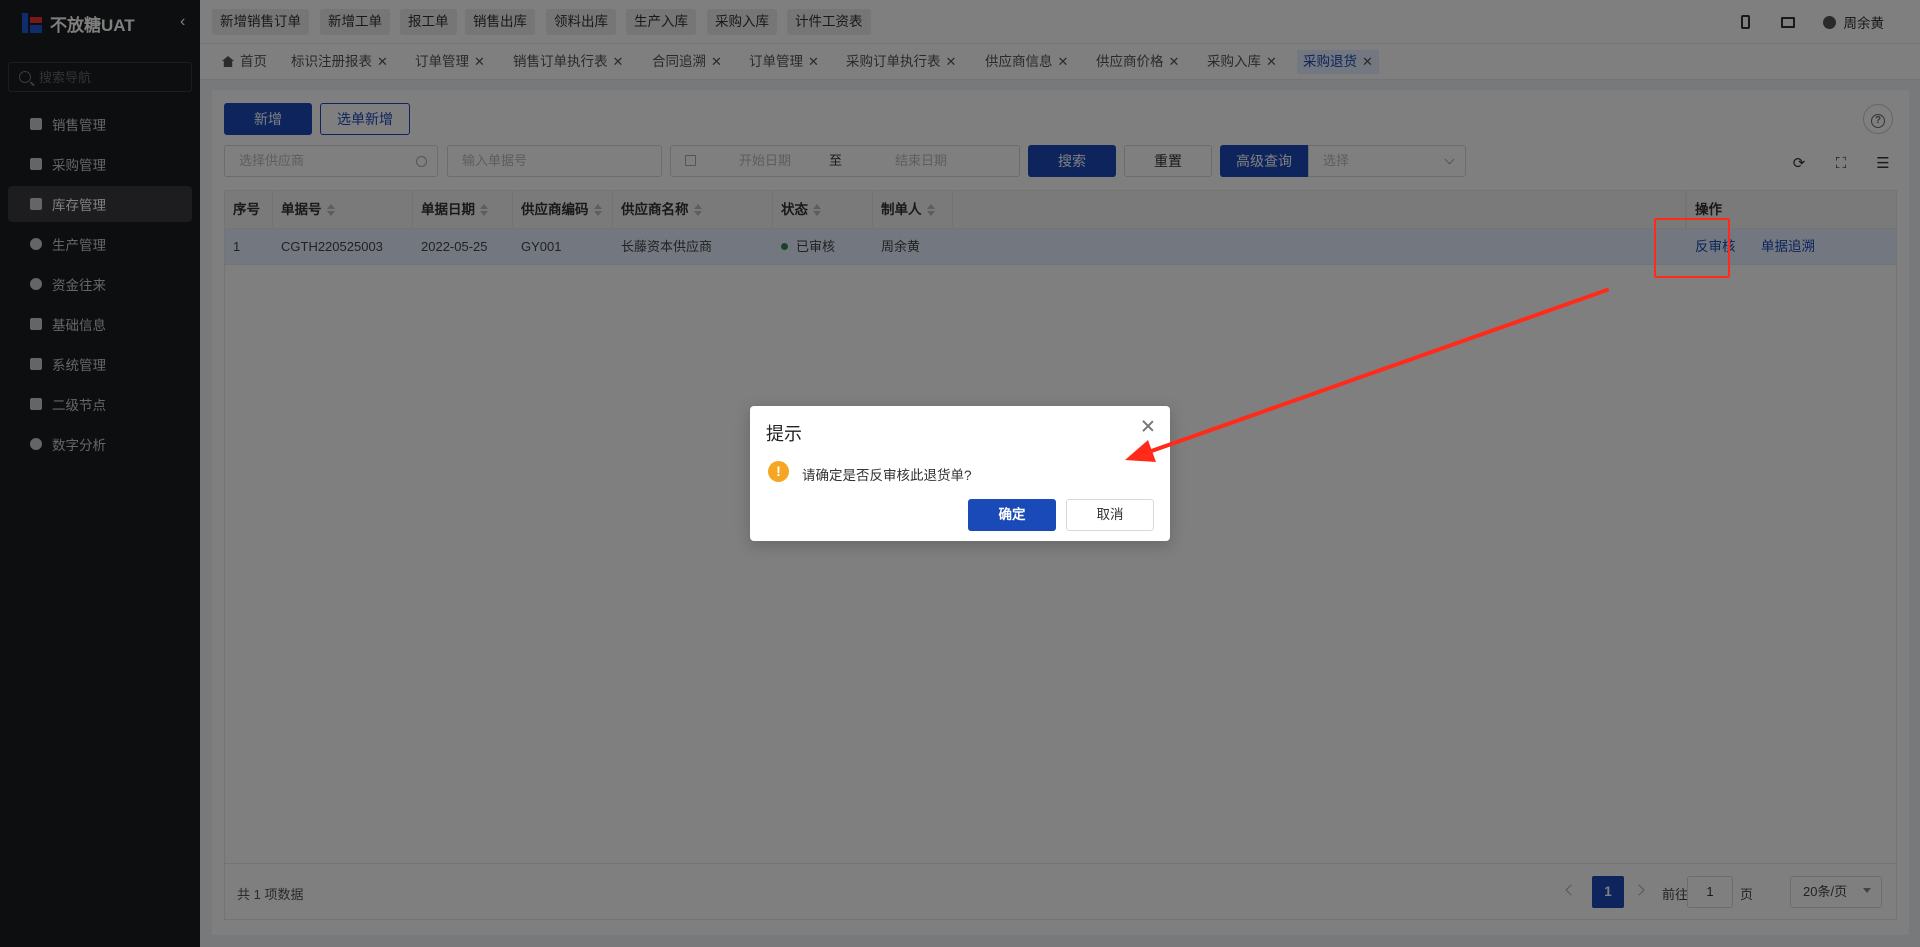  I want to click on cancel-button: 取消, so click(1110, 515).